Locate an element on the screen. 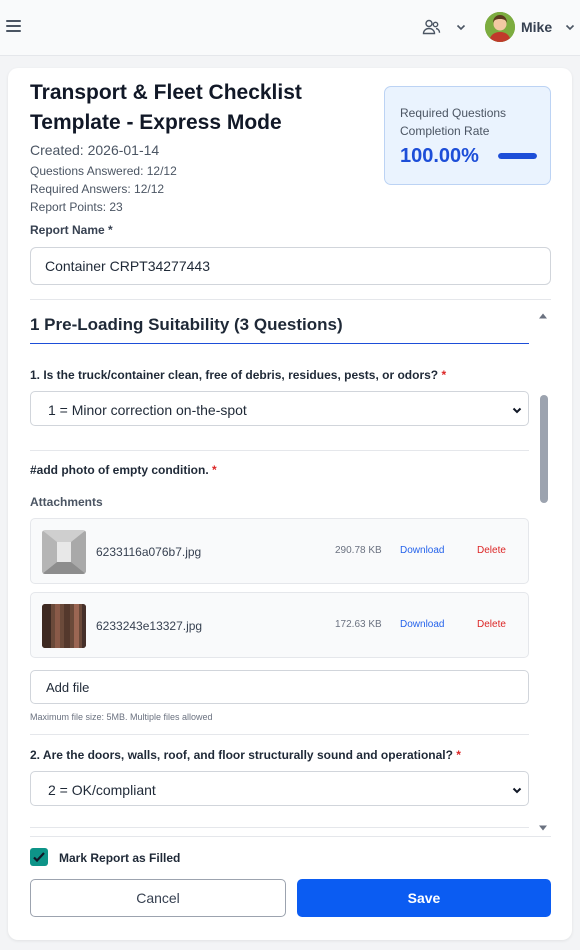  scrollbar-thumb is located at coordinates (544, 449).